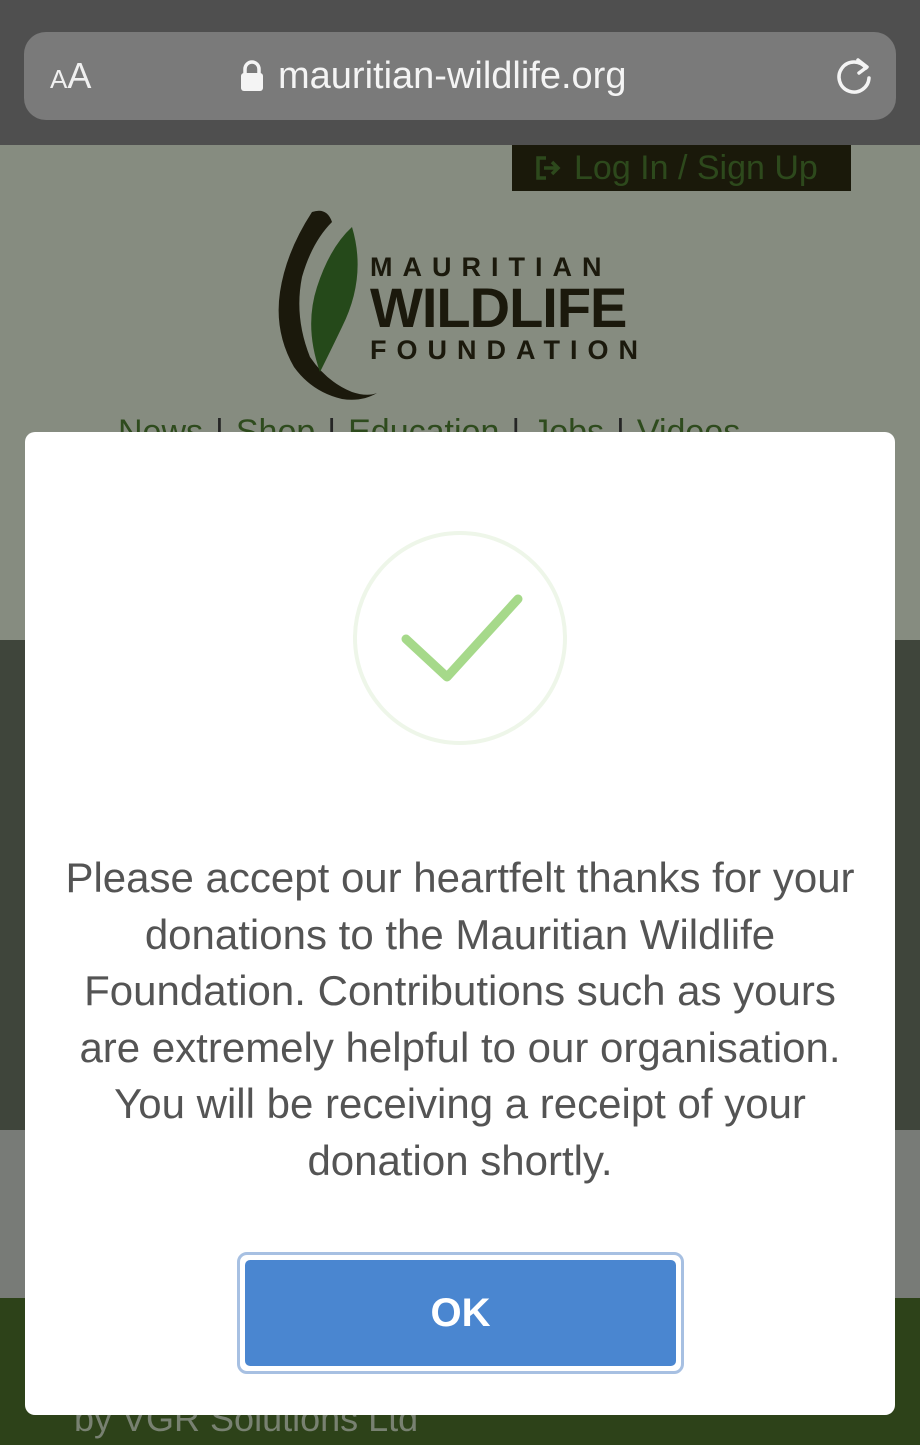  I want to click on reload-icon, so click(854, 76).